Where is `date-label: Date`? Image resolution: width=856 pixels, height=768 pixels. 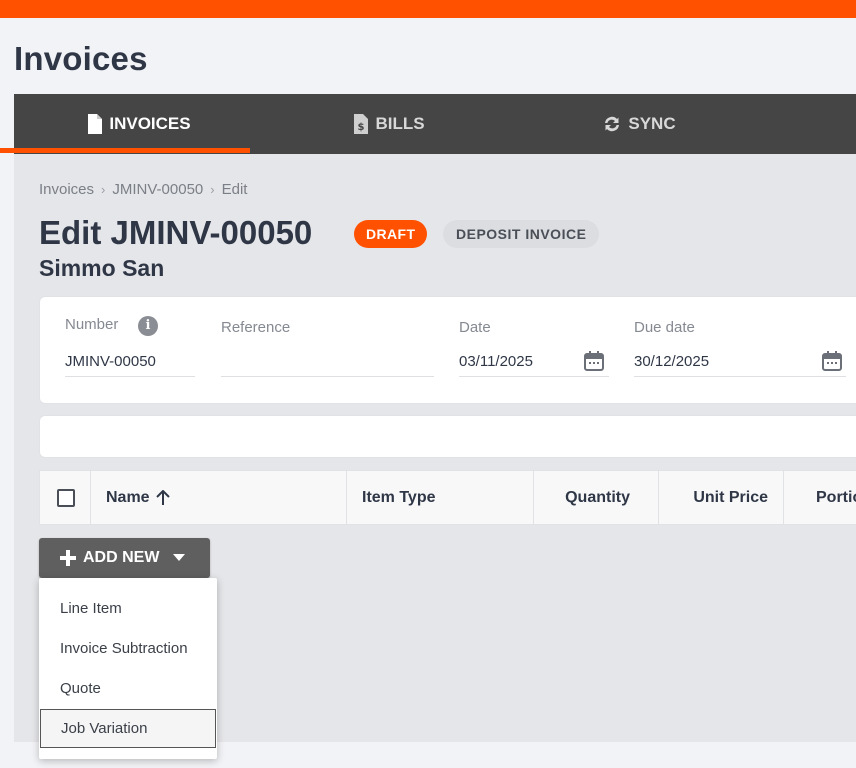 date-label: Date is located at coordinates (475, 327).